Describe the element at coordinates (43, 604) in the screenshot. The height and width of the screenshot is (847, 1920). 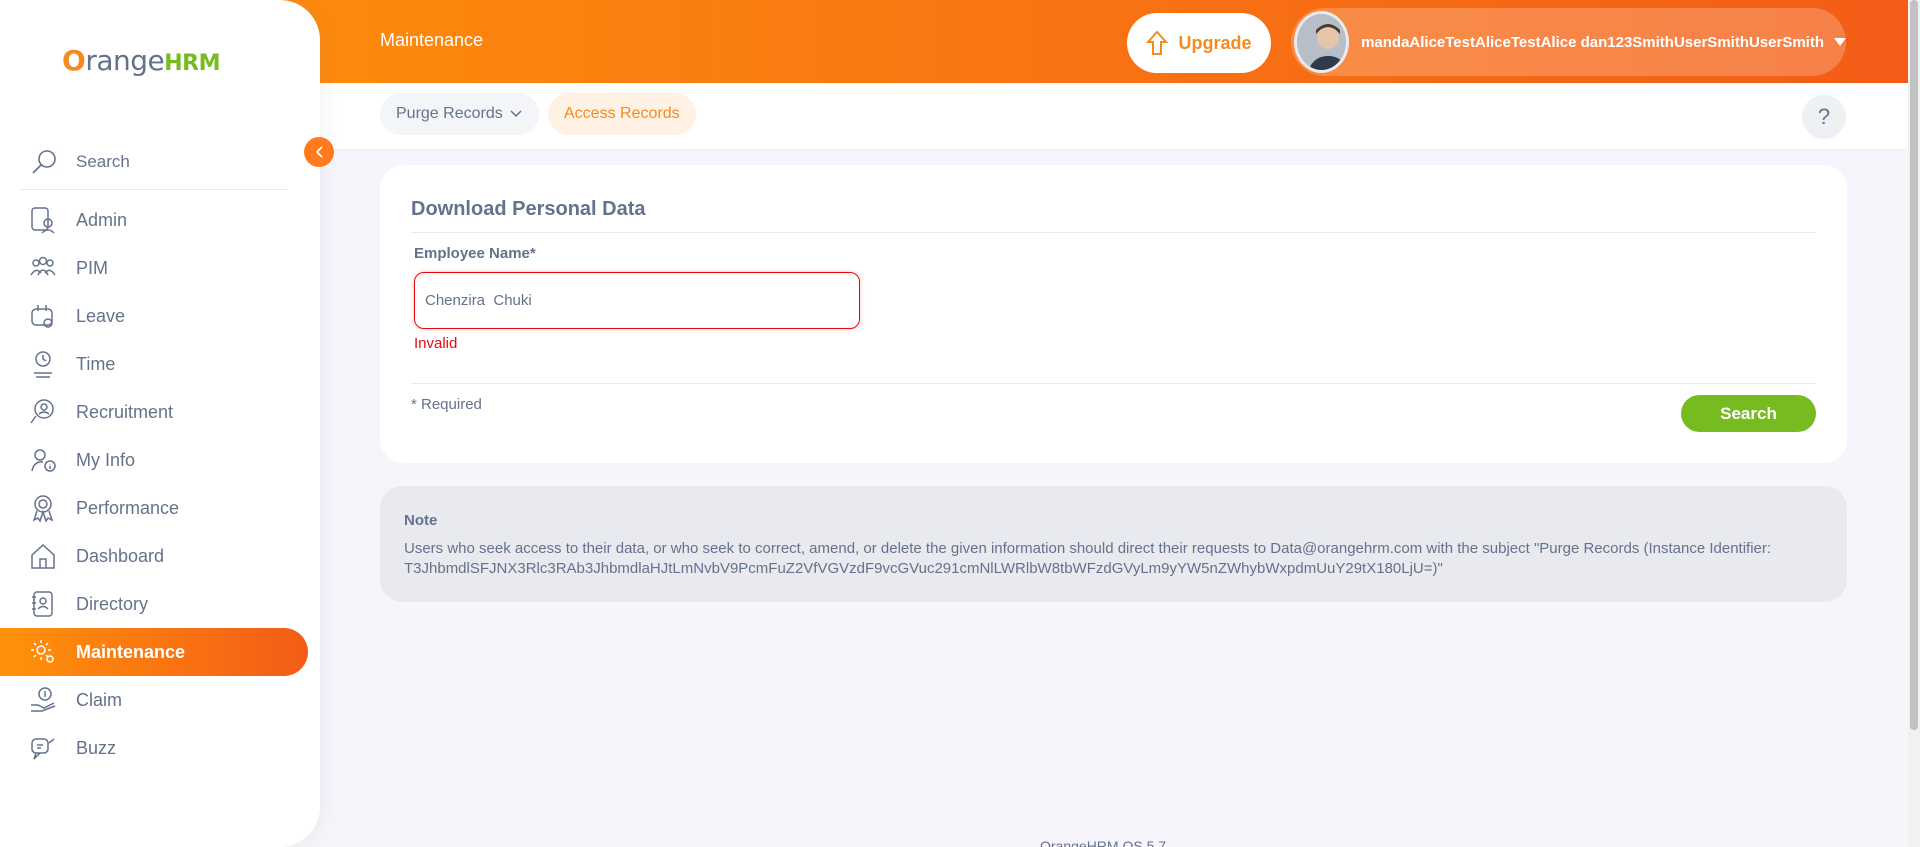
I see `directory-icon` at that location.